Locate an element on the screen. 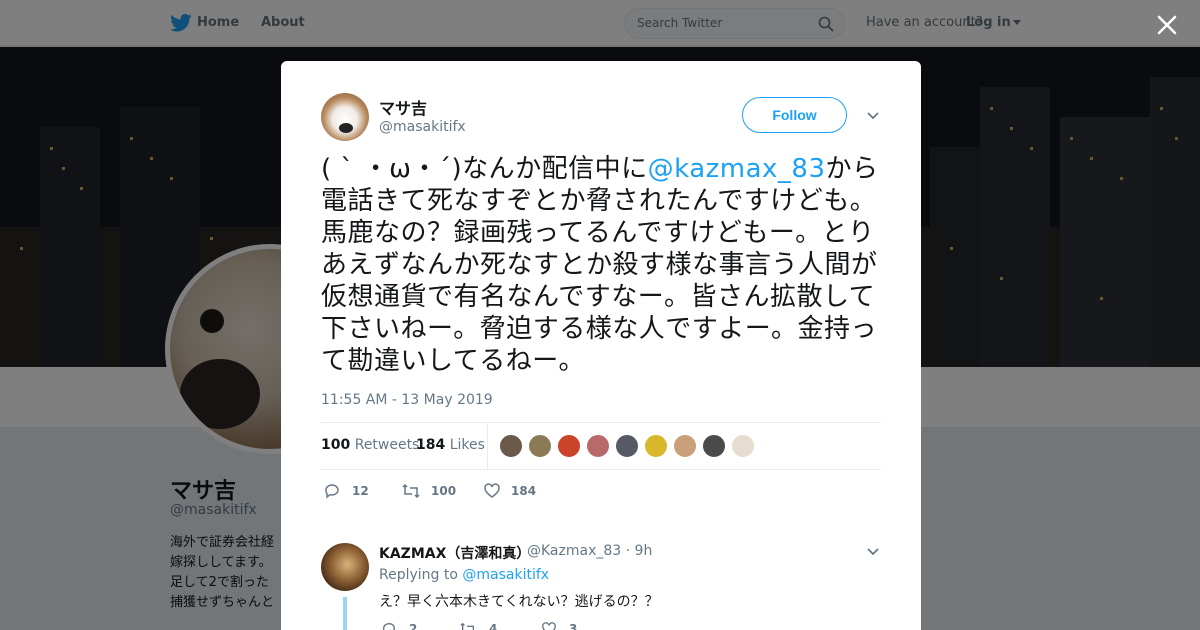 Image resolution: width=1200 pixels, height=630 pixels. reply-like-button: 3 is located at coordinates (559, 625).